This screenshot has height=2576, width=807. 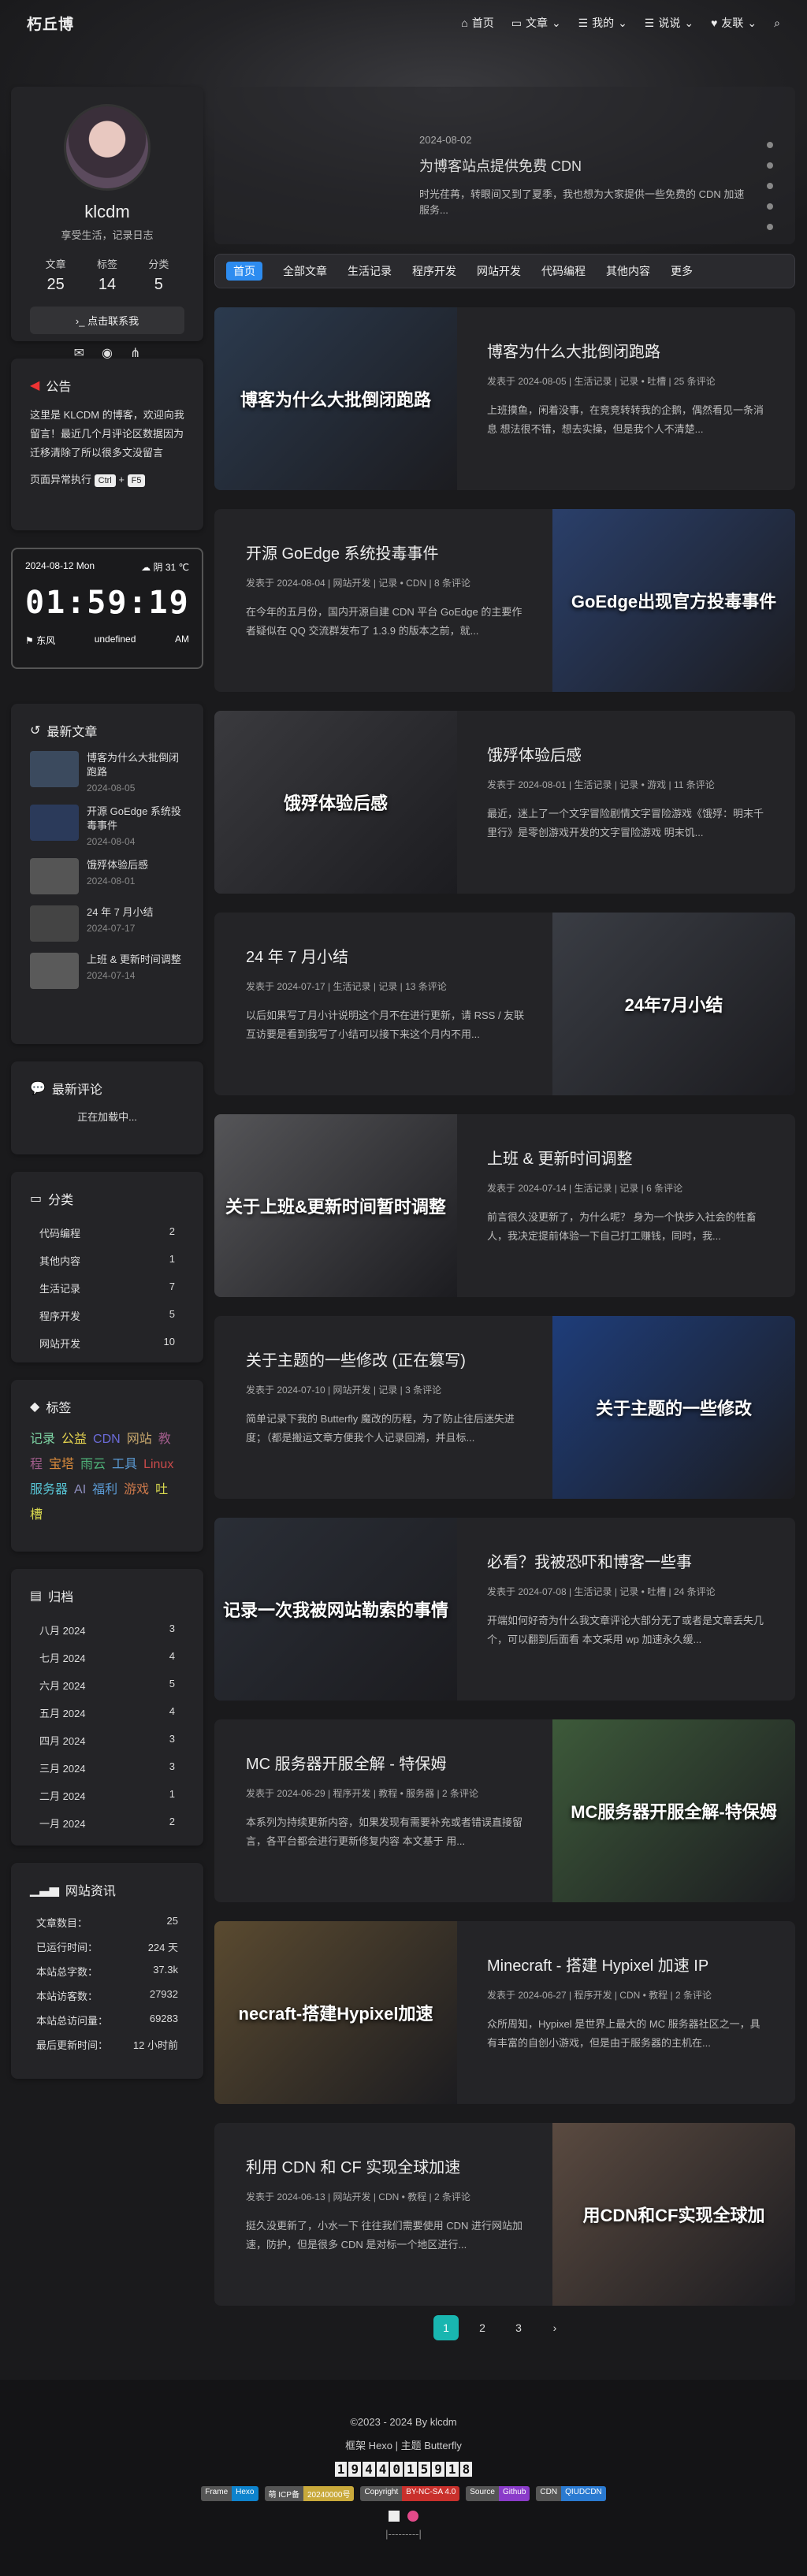 What do you see at coordinates (387, 955) in the screenshot?
I see `post-title: 24 年 7 月小结` at bounding box center [387, 955].